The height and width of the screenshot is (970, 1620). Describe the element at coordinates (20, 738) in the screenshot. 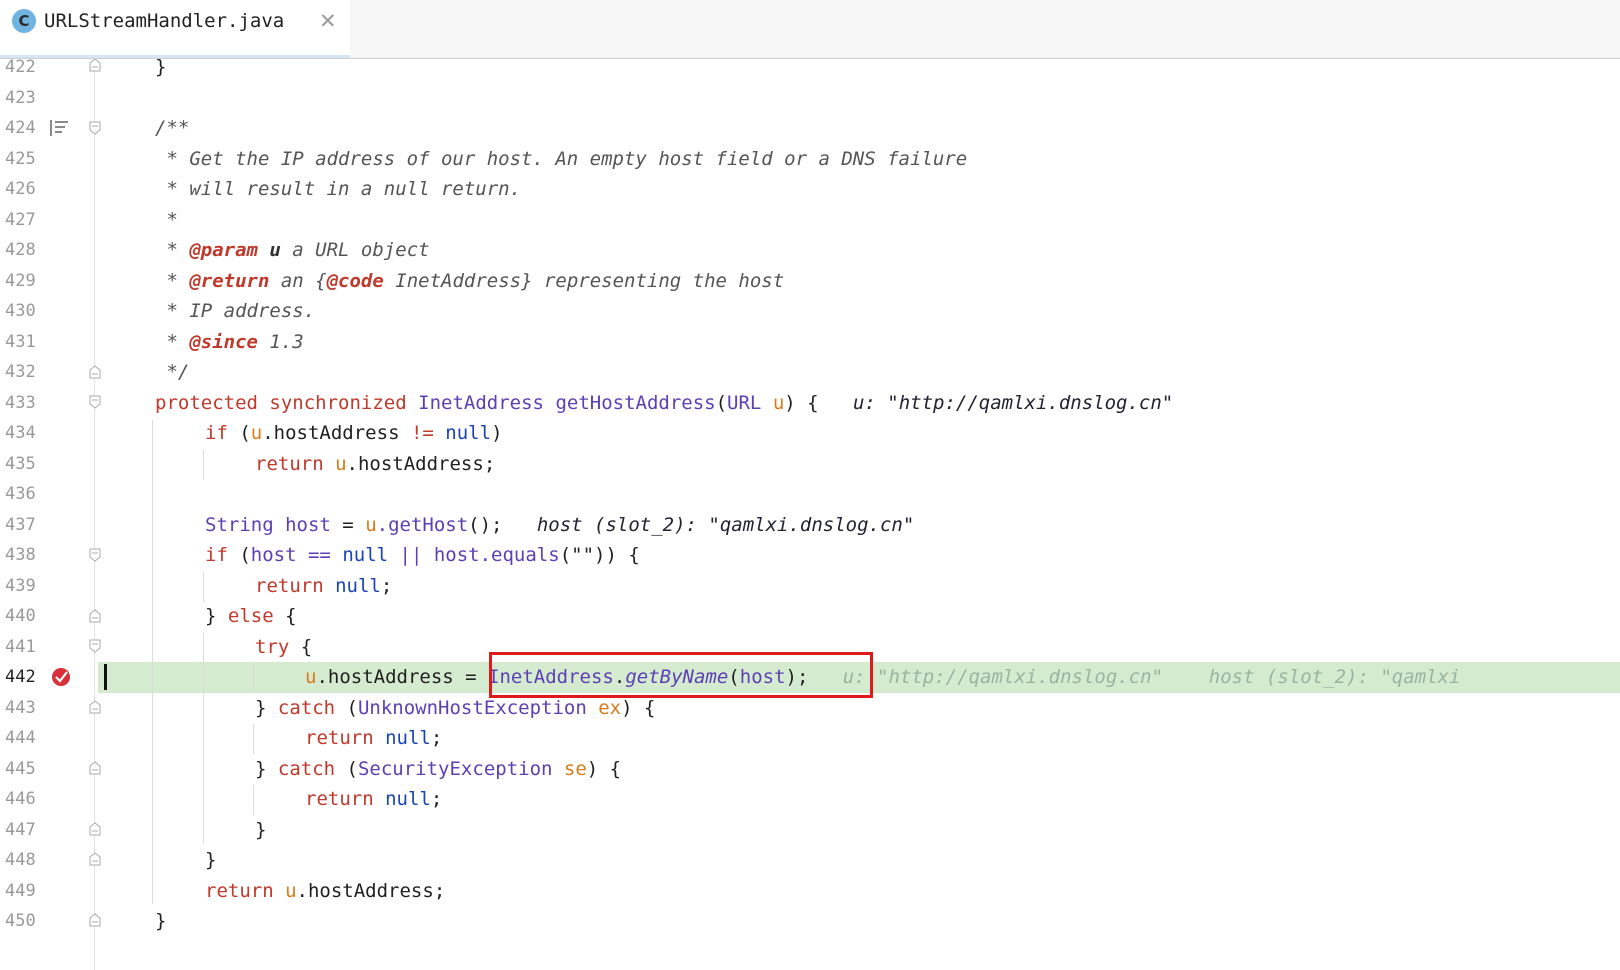

I see `line-number: 444` at that location.